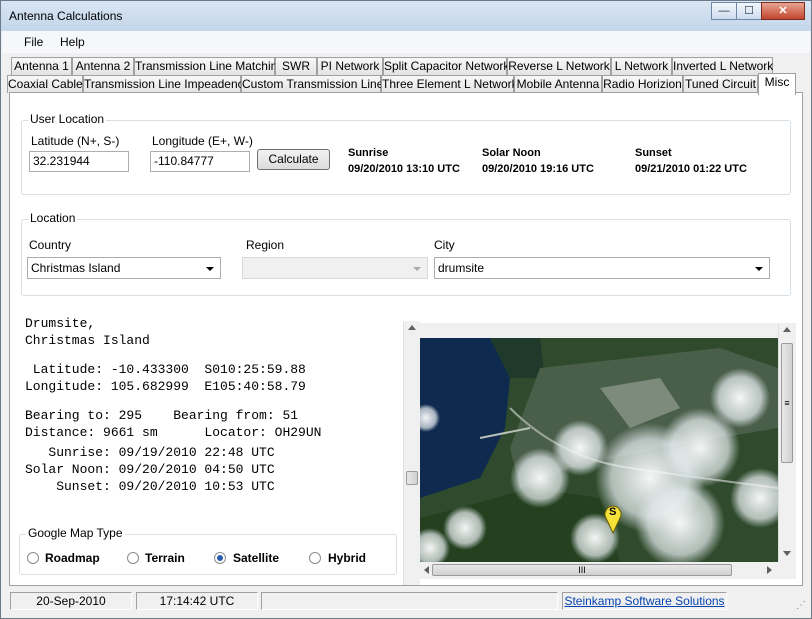 This screenshot has height=619, width=812. I want to click on city-select: drumsite, so click(602, 268).